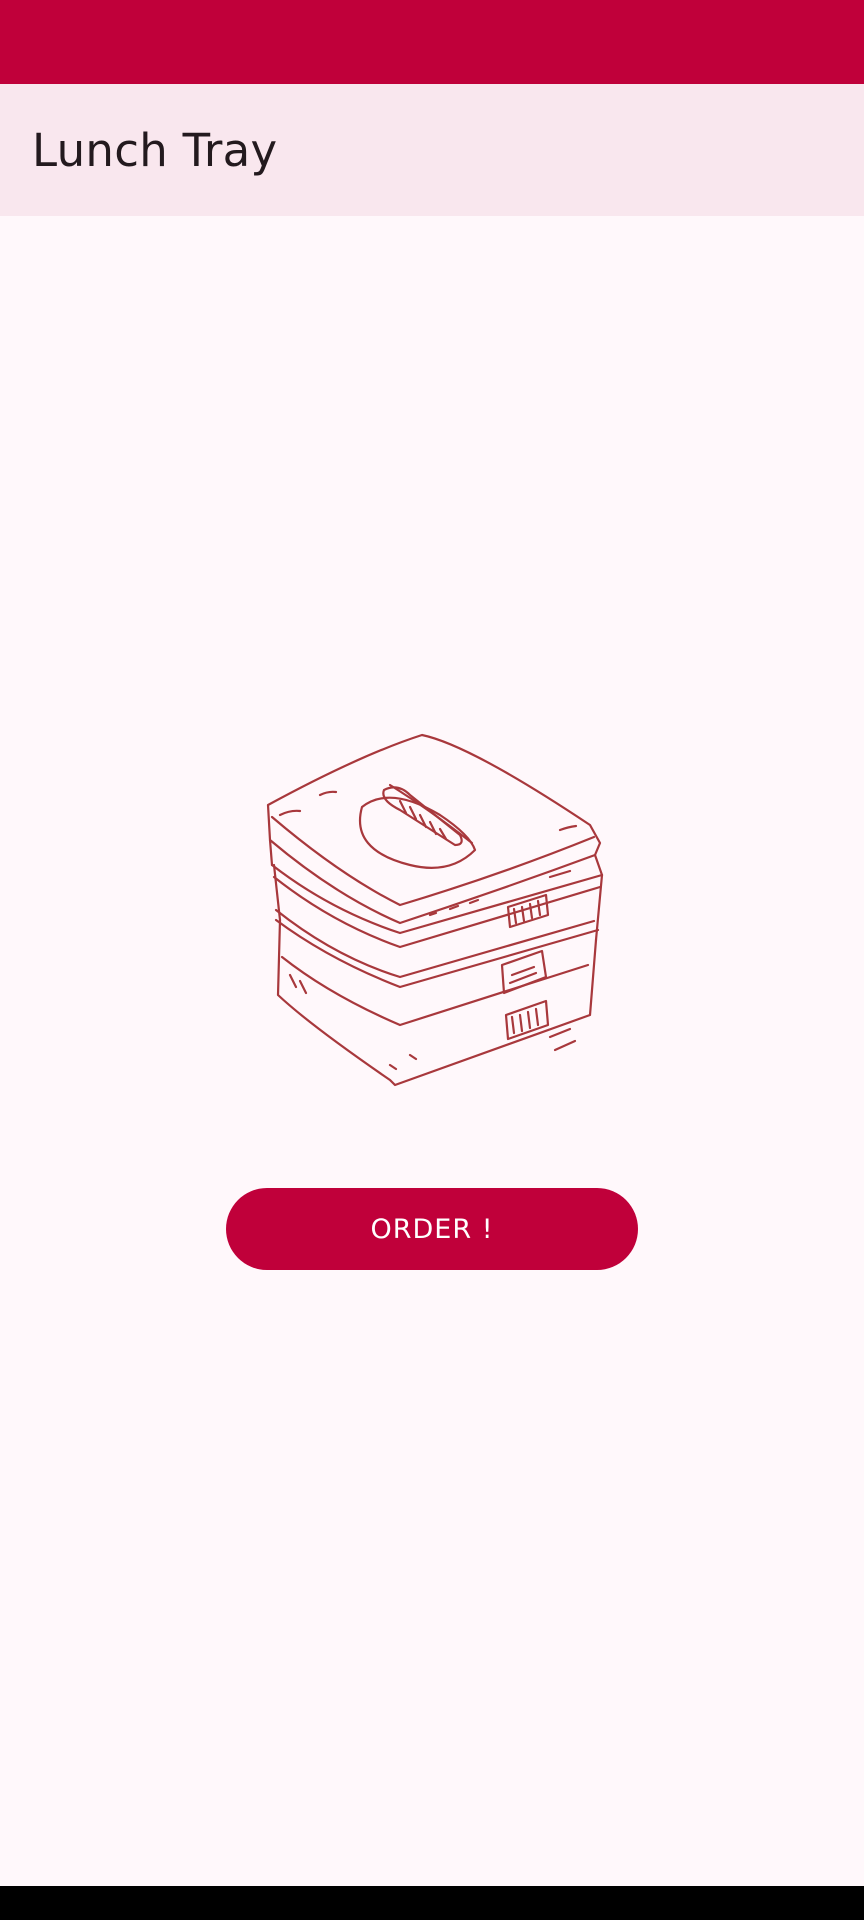 The width and height of the screenshot is (864, 1920). I want to click on order-button: ORDER !, so click(432, 1229).